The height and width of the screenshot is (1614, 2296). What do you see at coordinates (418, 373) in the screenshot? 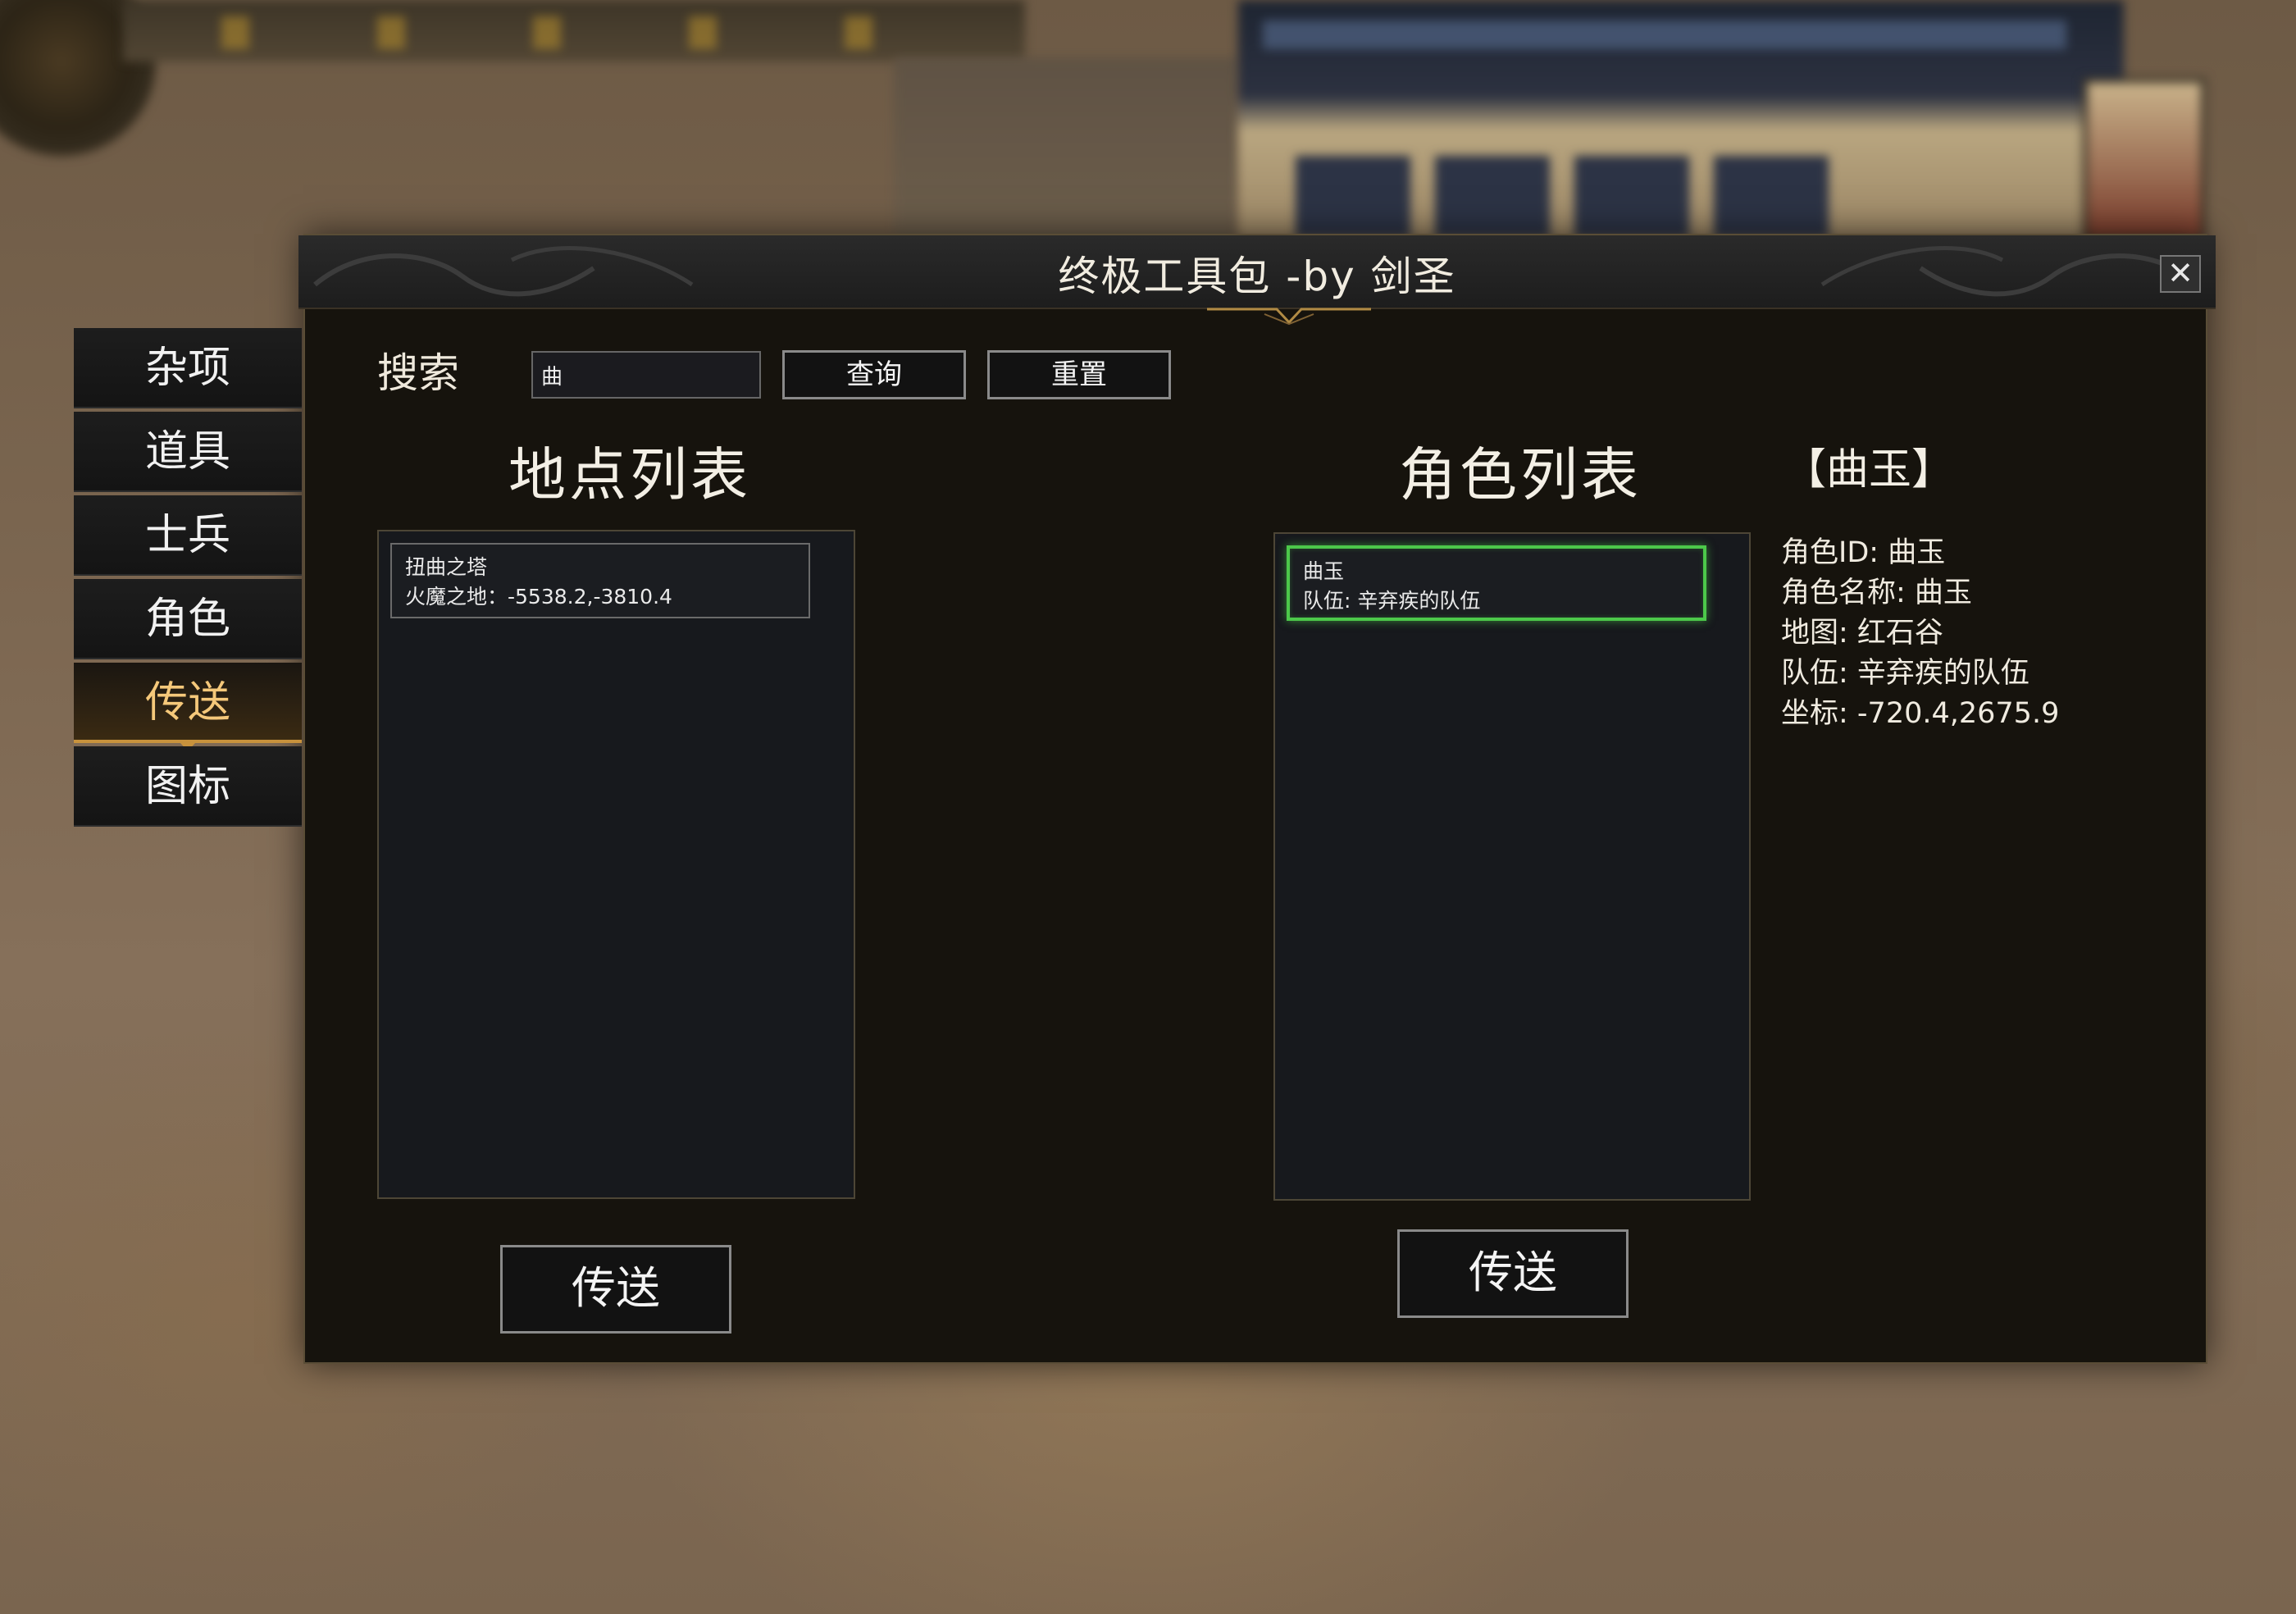
I see `search-label: 搜索` at bounding box center [418, 373].